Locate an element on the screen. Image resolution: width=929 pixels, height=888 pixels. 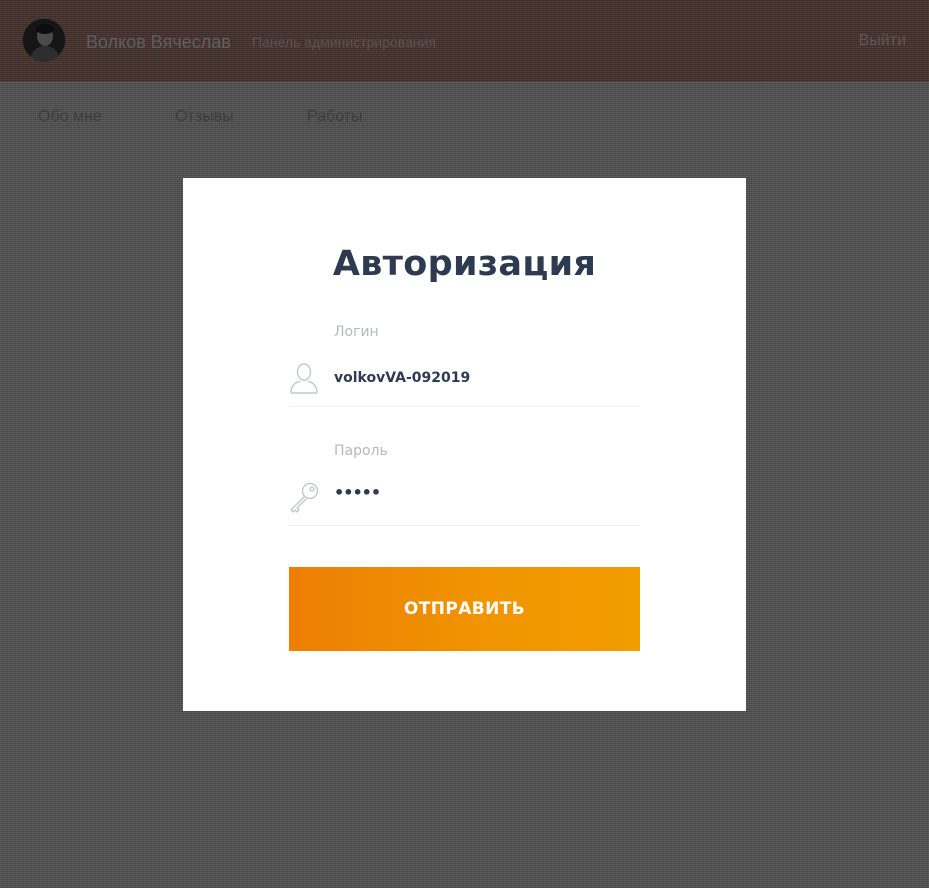
user-icon is located at coordinates (304, 378).